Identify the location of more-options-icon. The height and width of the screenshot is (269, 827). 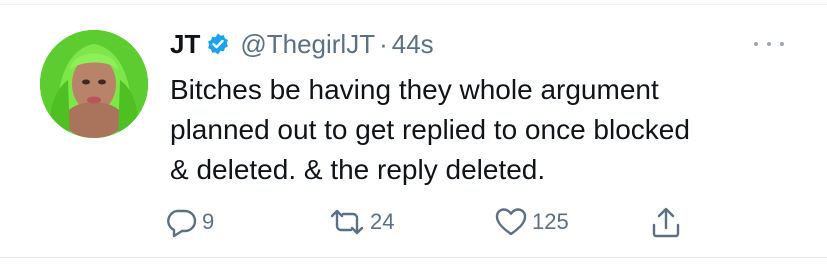
(769, 44).